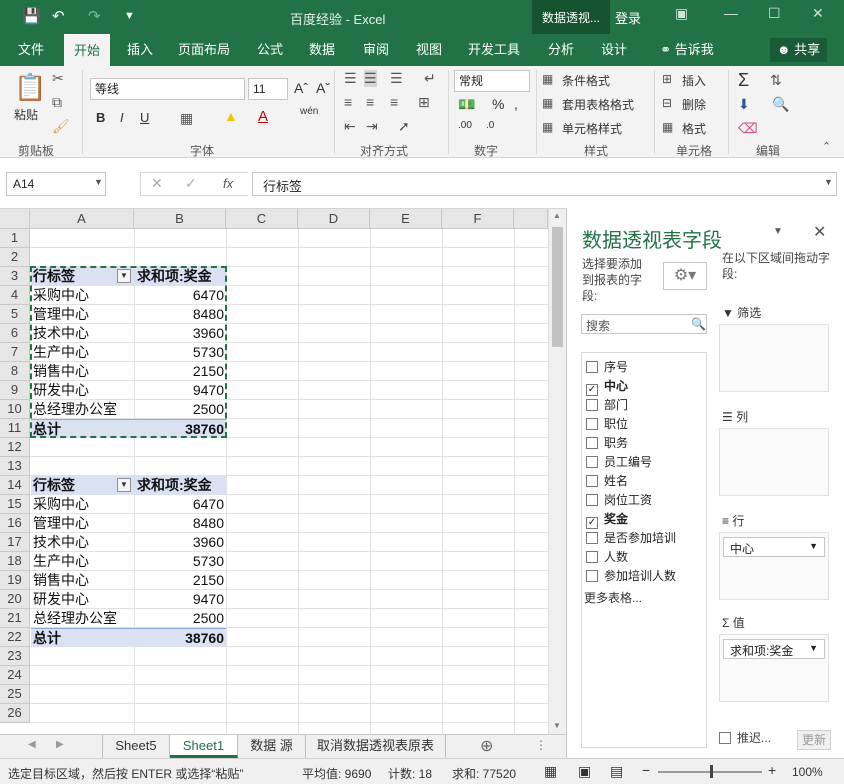  What do you see at coordinates (15, 238) in the screenshot?
I see `row-header: 1` at bounding box center [15, 238].